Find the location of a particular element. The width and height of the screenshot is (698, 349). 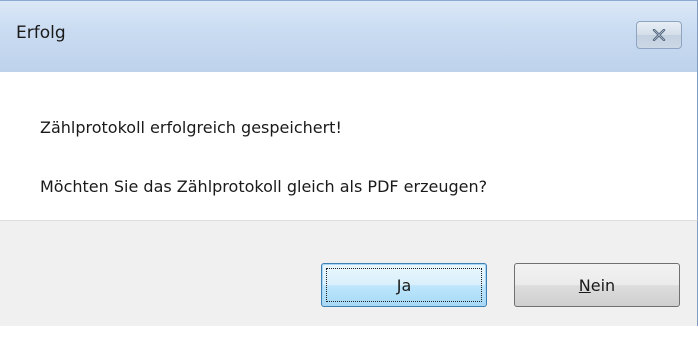

close-icon is located at coordinates (659, 35).